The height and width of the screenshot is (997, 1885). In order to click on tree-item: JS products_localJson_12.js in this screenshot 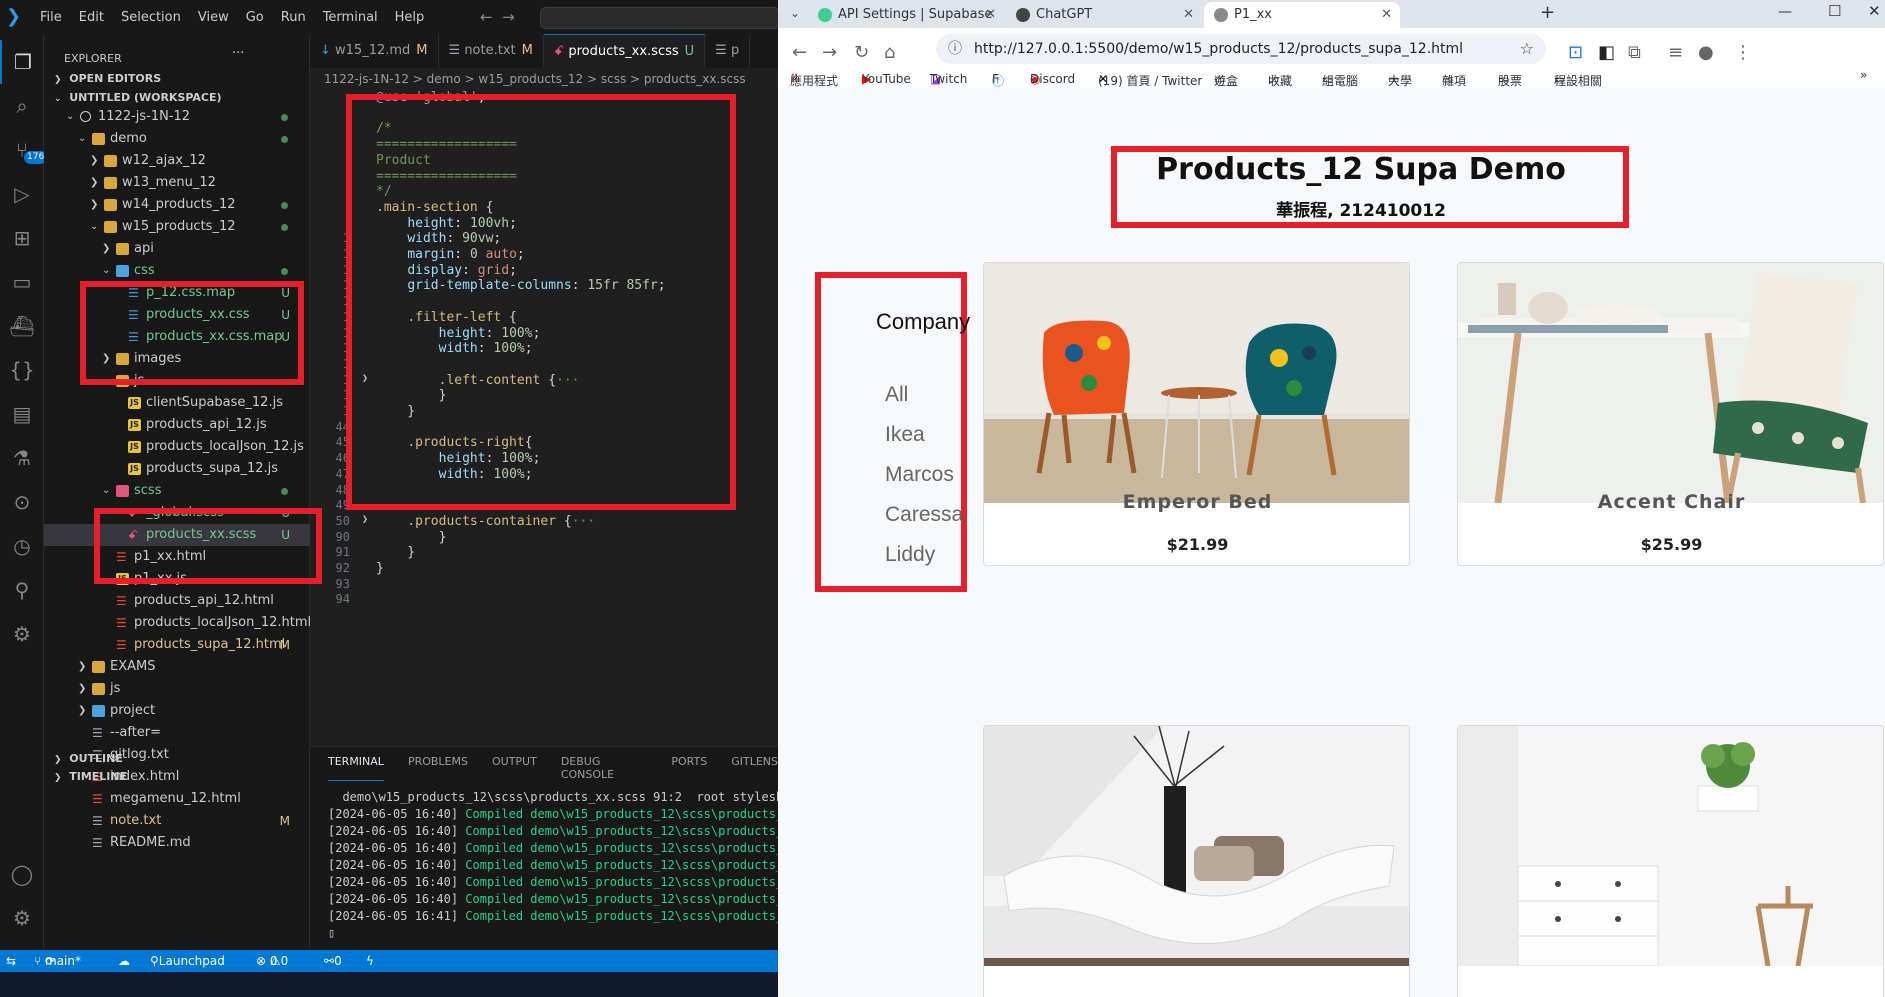, I will do `click(177, 447)`.